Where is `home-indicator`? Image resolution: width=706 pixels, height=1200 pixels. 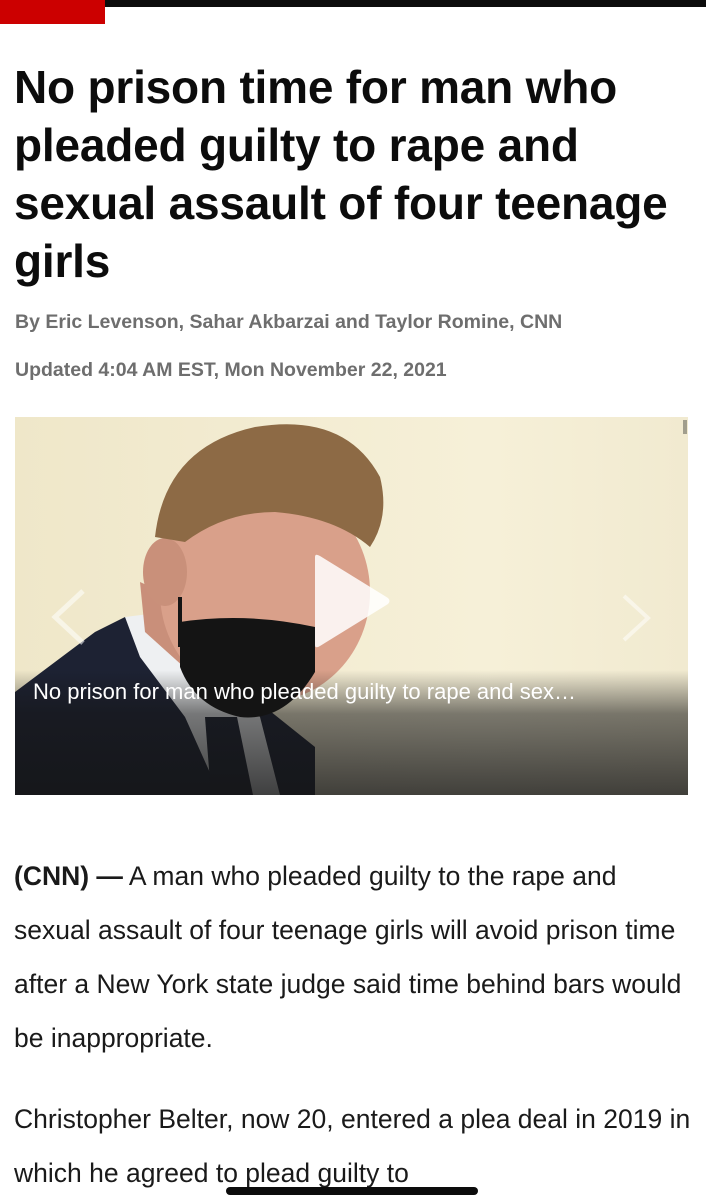
home-indicator is located at coordinates (352, 1191).